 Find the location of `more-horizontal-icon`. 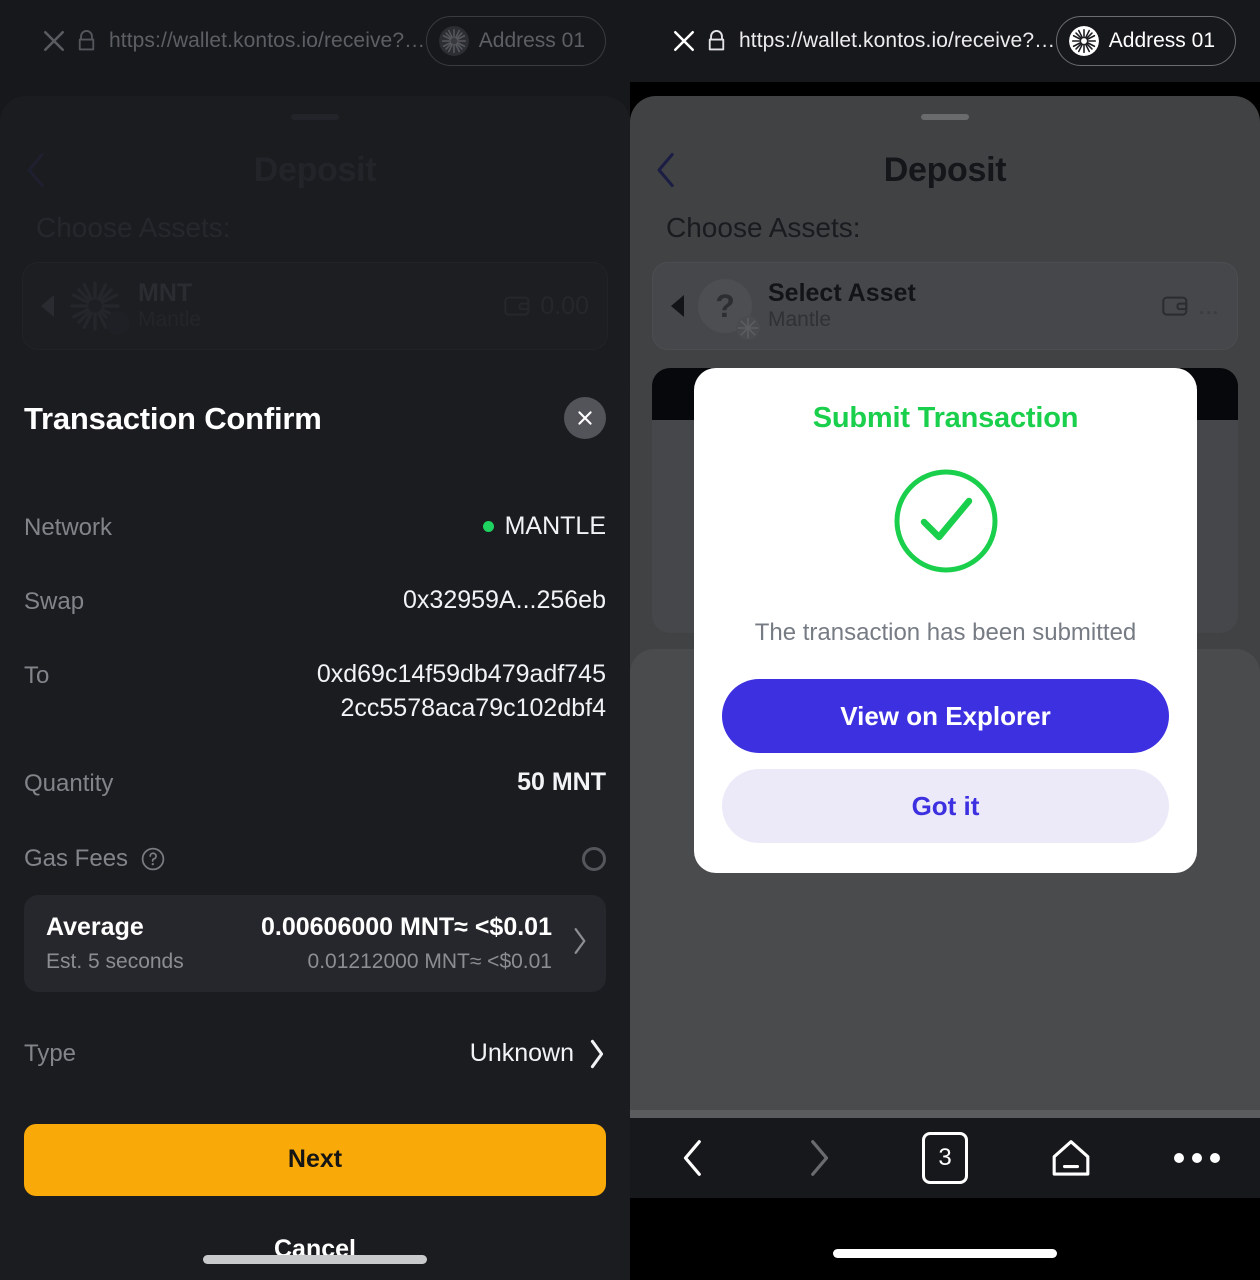

more-horizontal-icon is located at coordinates (1197, 1158).